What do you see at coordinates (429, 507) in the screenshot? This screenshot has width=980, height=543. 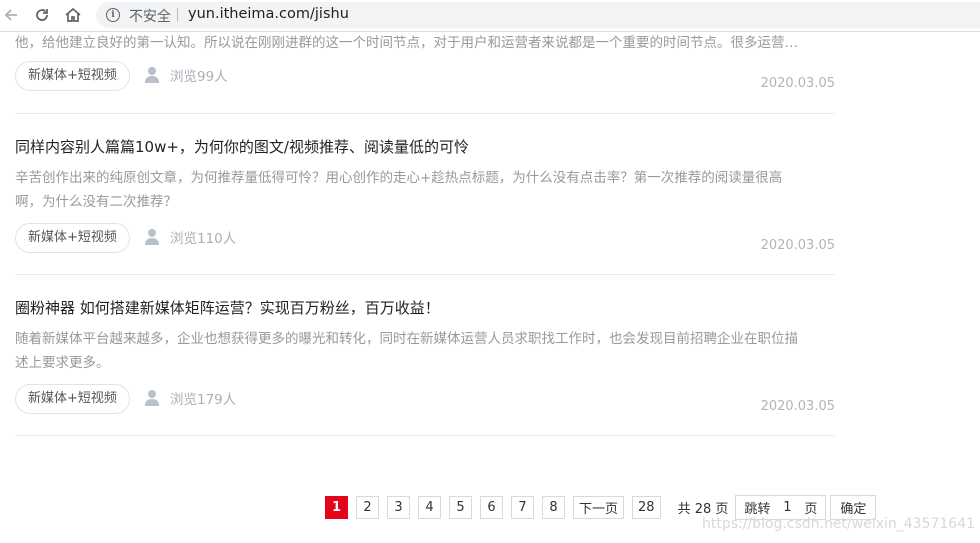 I see `page-4-button: 4` at bounding box center [429, 507].